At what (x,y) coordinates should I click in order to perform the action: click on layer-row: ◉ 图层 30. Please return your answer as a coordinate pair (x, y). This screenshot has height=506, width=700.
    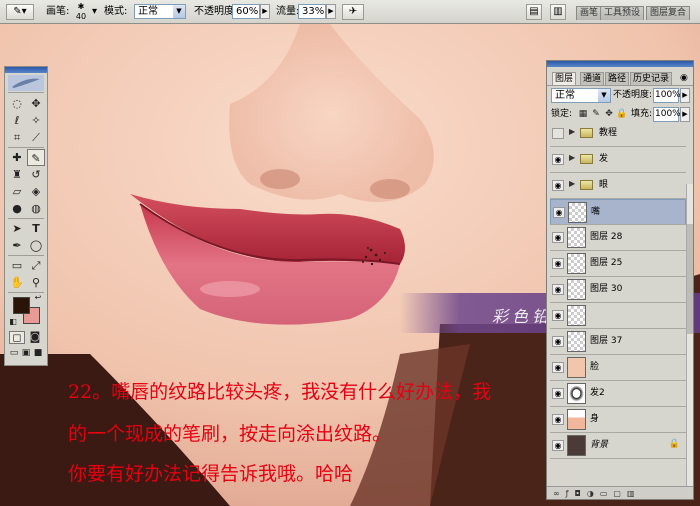
    Looking at the image, I should click on (618, 290).